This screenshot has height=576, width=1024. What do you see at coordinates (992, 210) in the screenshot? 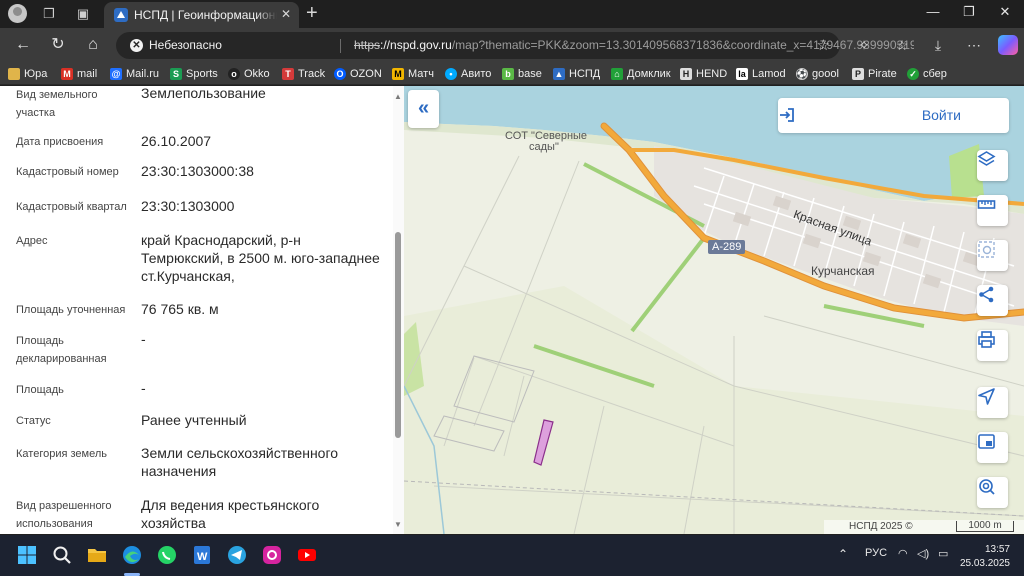
I see `measure-button` at bounding box center [992, 210].